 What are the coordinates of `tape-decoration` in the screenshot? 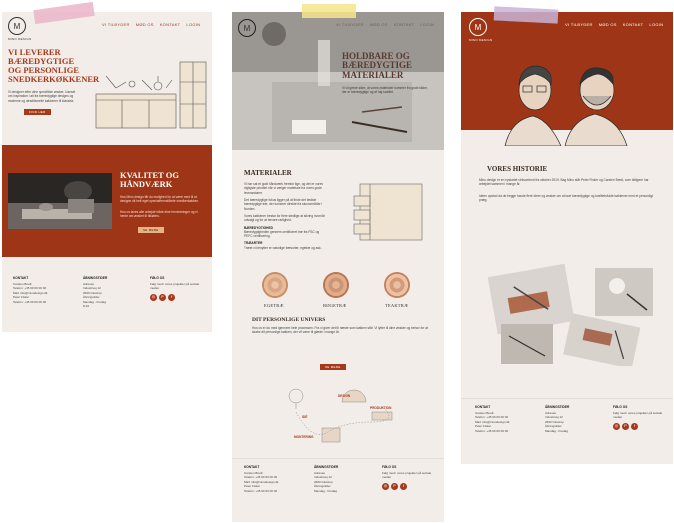 It's located at (329, 11).